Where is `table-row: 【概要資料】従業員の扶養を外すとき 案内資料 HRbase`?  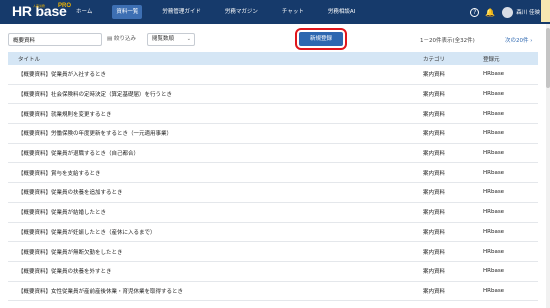
table-row: 【概要資料】従業員の扶養を外すとき 案内資料 HRbase is located at coordinates (273, 272).